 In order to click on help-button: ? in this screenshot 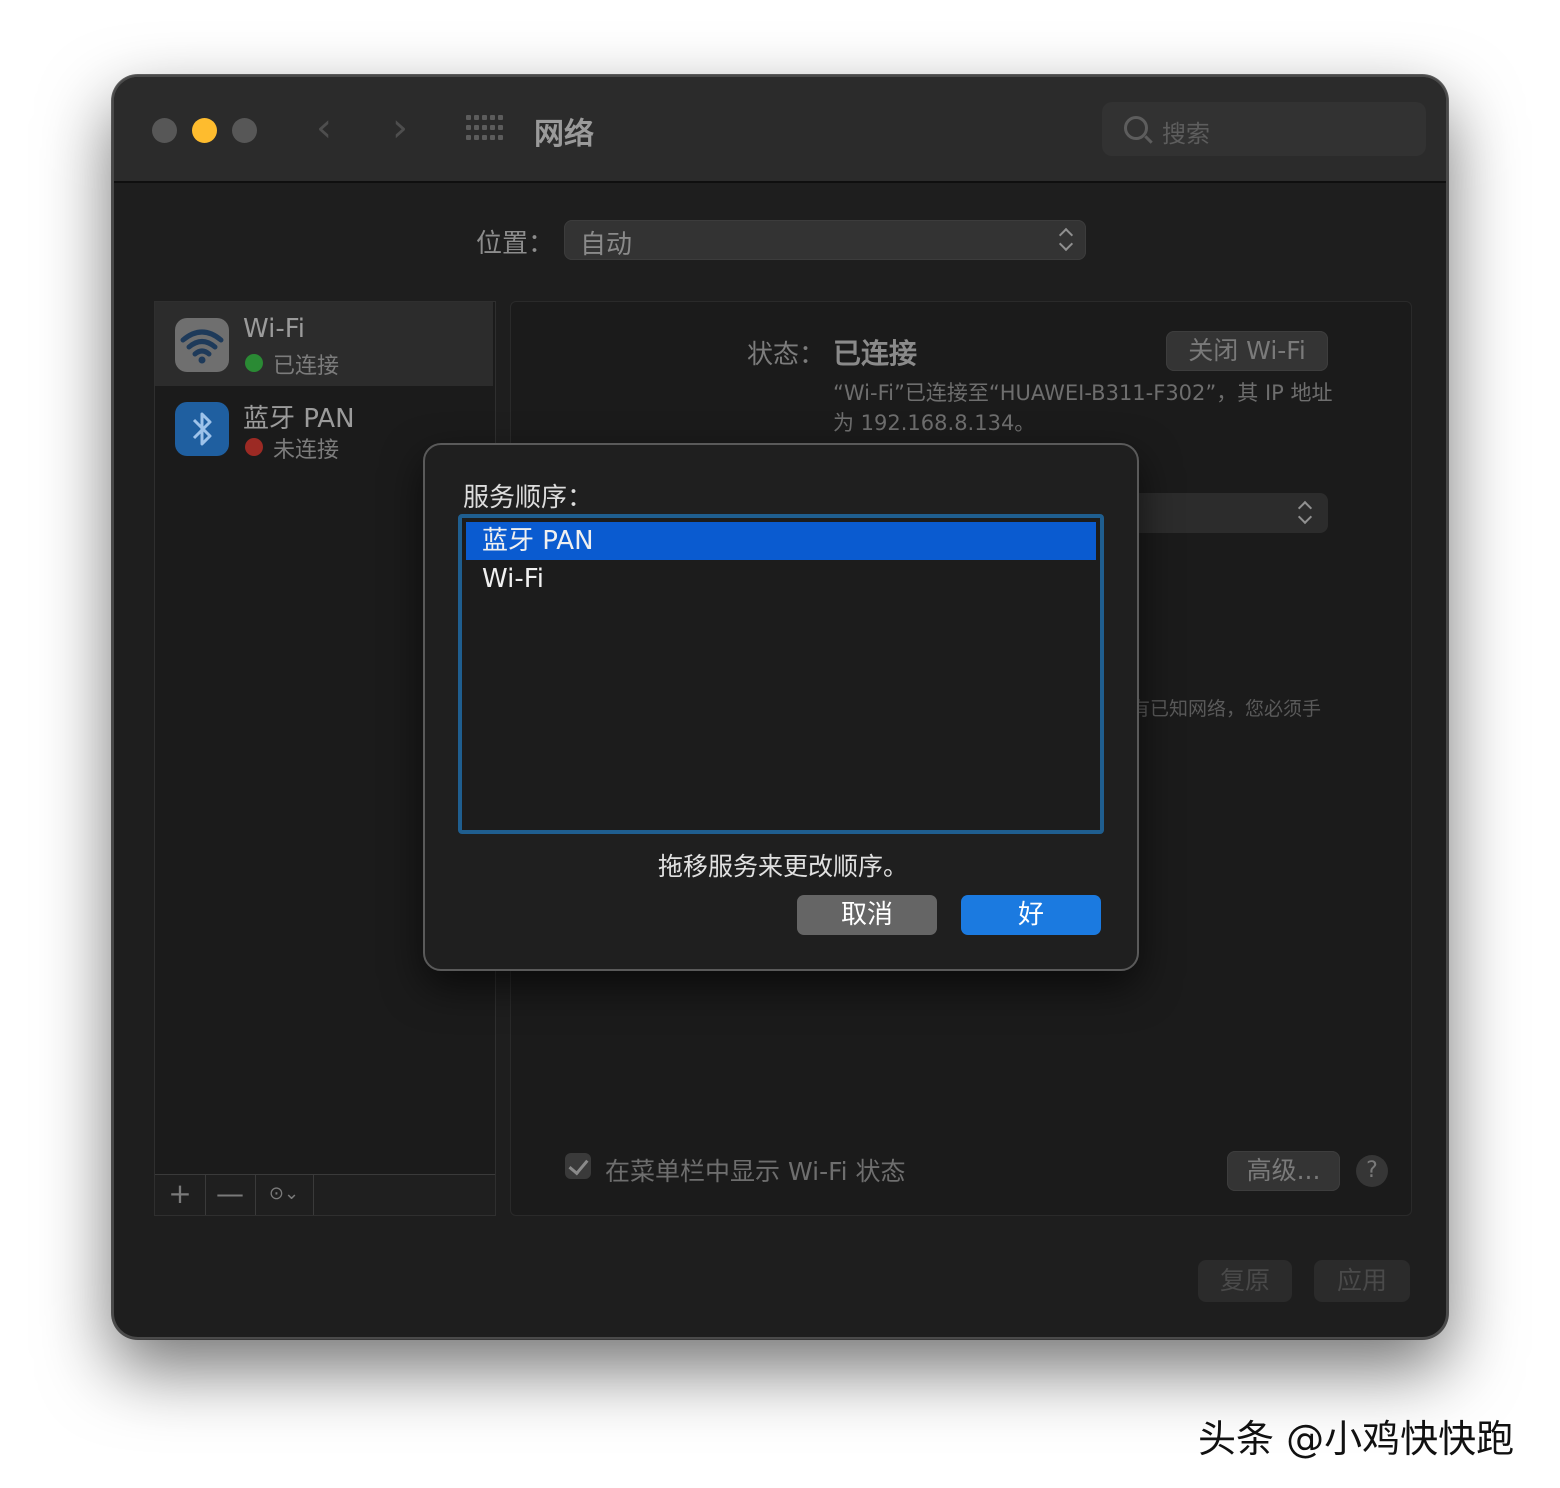, I will do `click(1372, 1171)`.